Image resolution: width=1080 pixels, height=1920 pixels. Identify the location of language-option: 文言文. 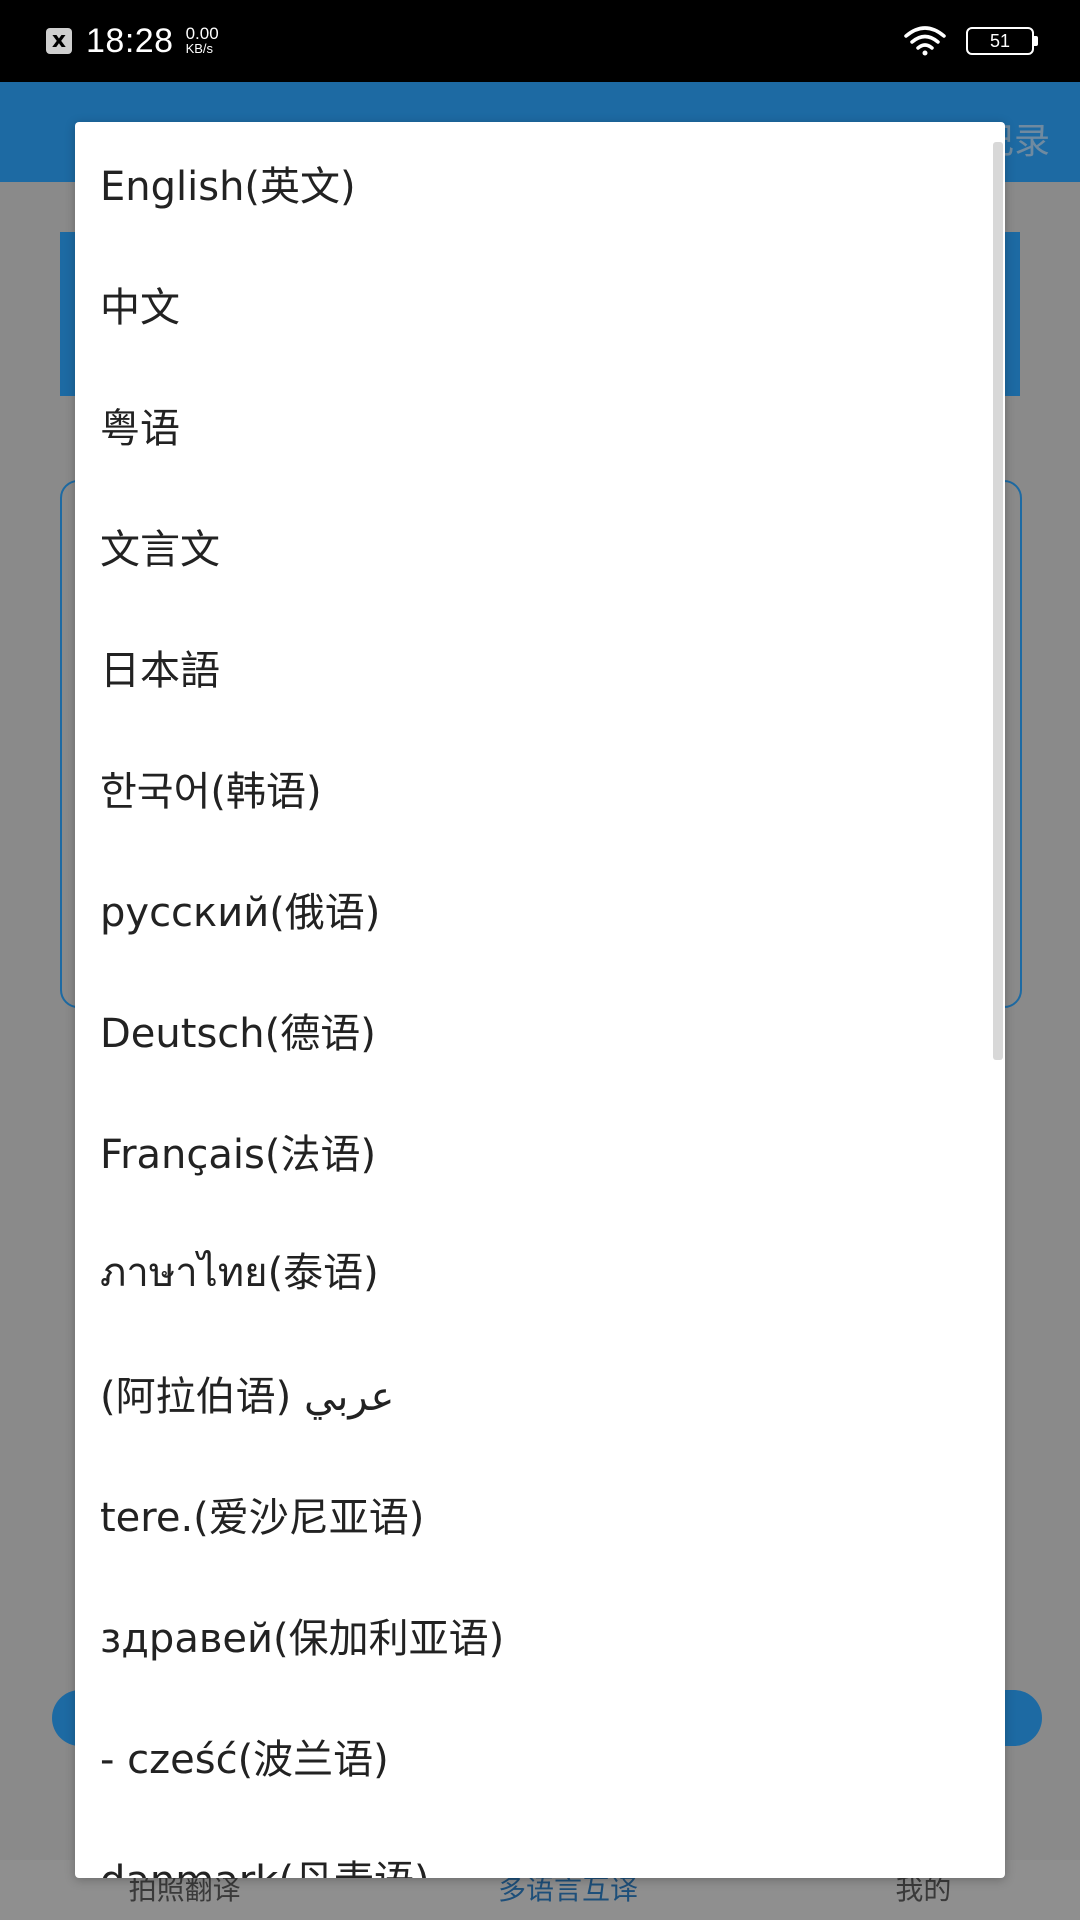
(532, 545).